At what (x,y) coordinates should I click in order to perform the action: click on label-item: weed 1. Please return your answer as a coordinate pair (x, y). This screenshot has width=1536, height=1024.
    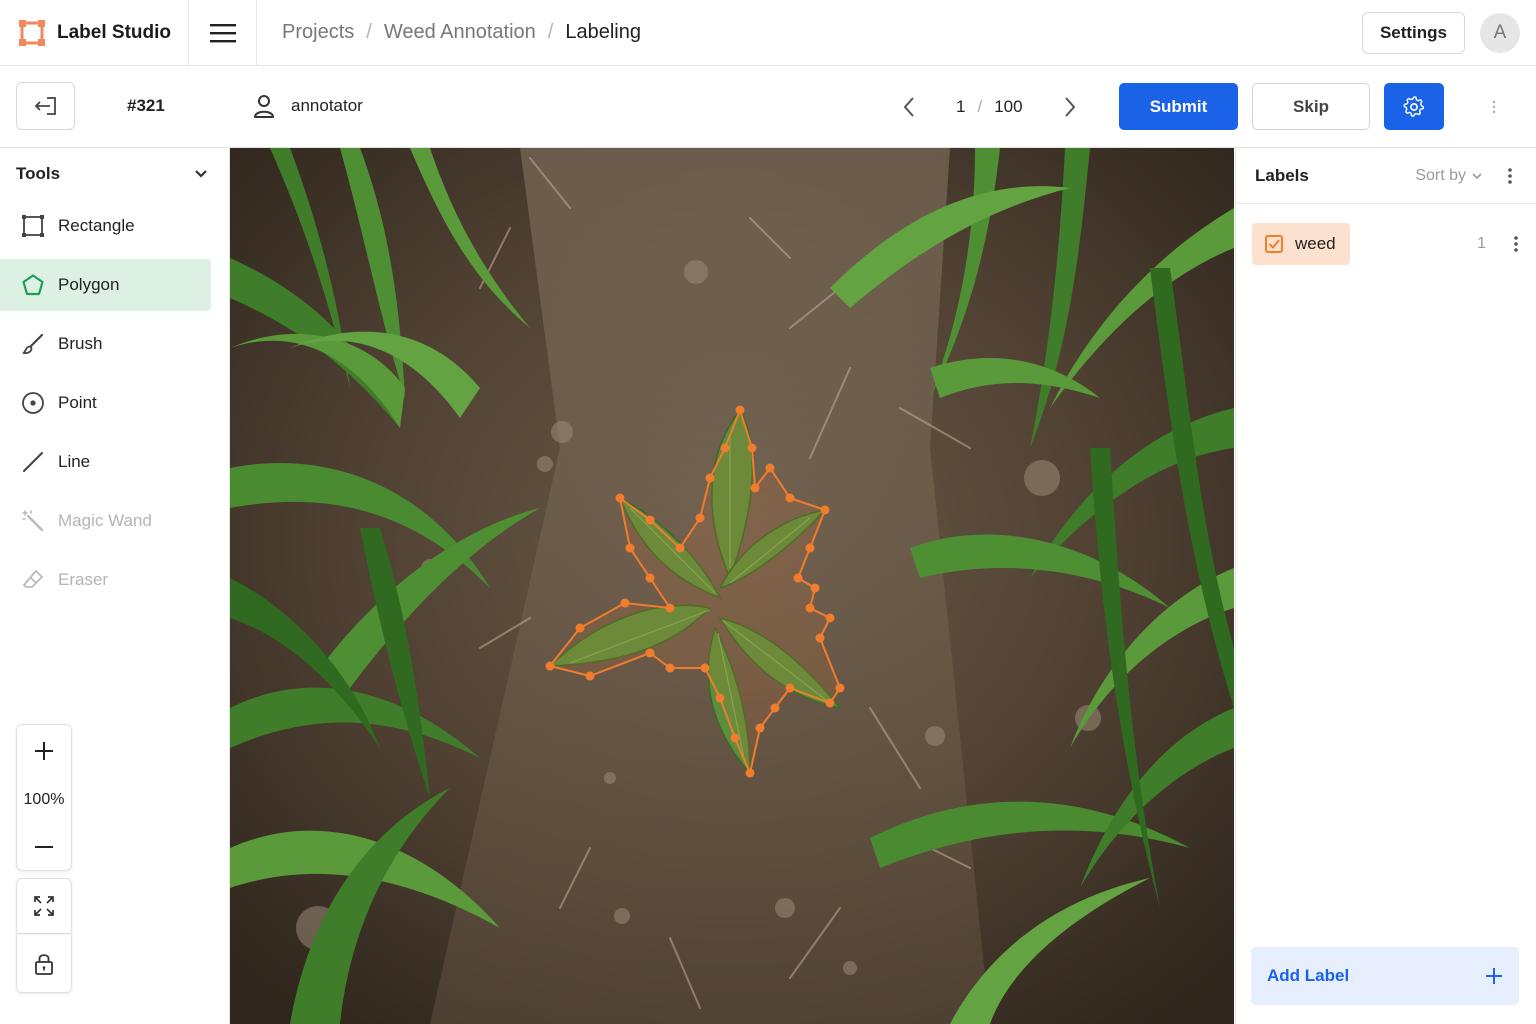
    Looking at the image, I should click on (1386, 244).